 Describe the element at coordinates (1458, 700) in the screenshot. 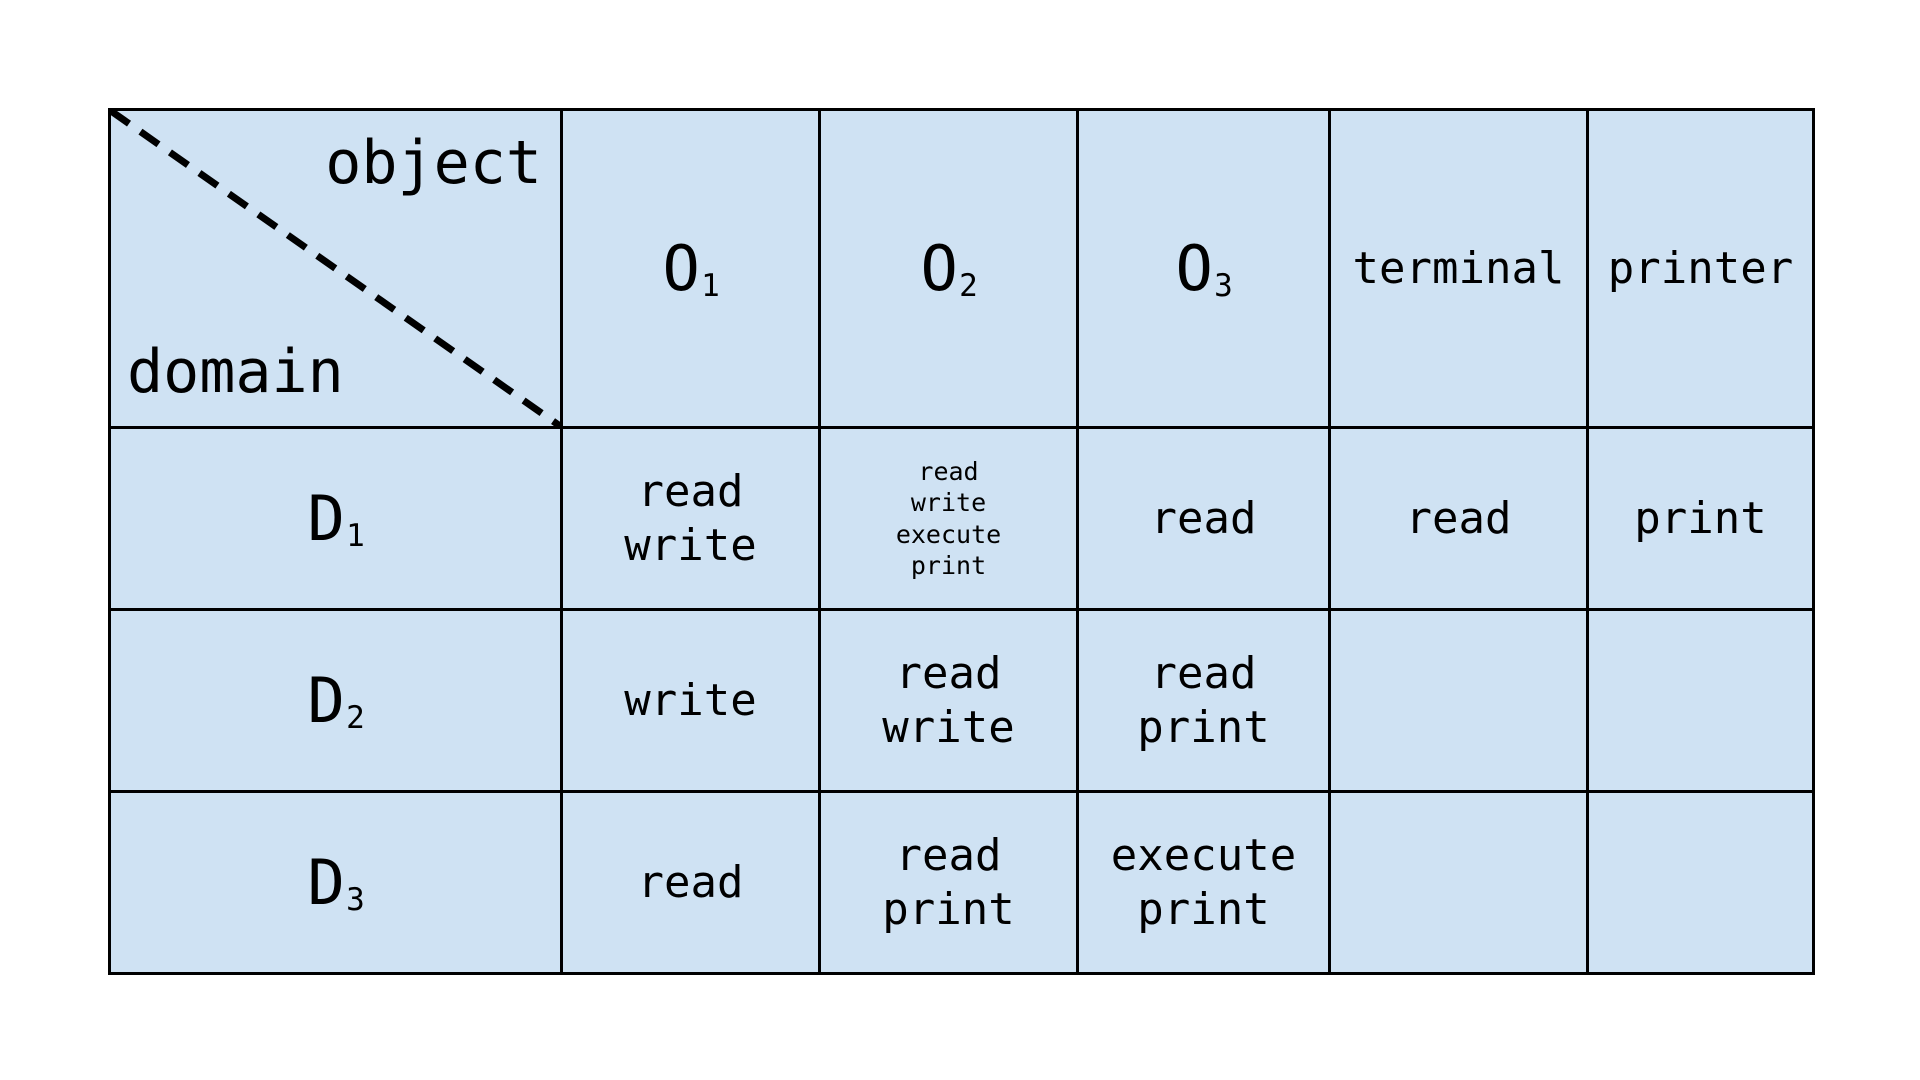

I see `cell-d2-terminal` at that location.